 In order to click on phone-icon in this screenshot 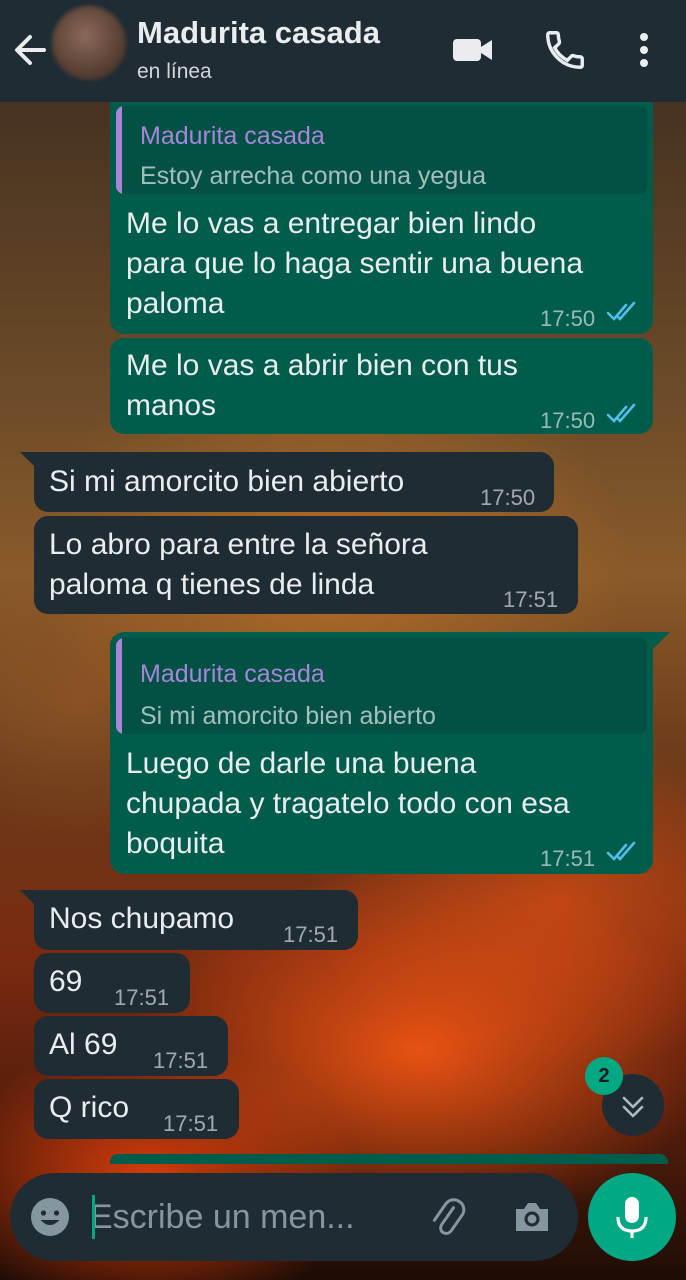, I will do `click(565, 50)`.